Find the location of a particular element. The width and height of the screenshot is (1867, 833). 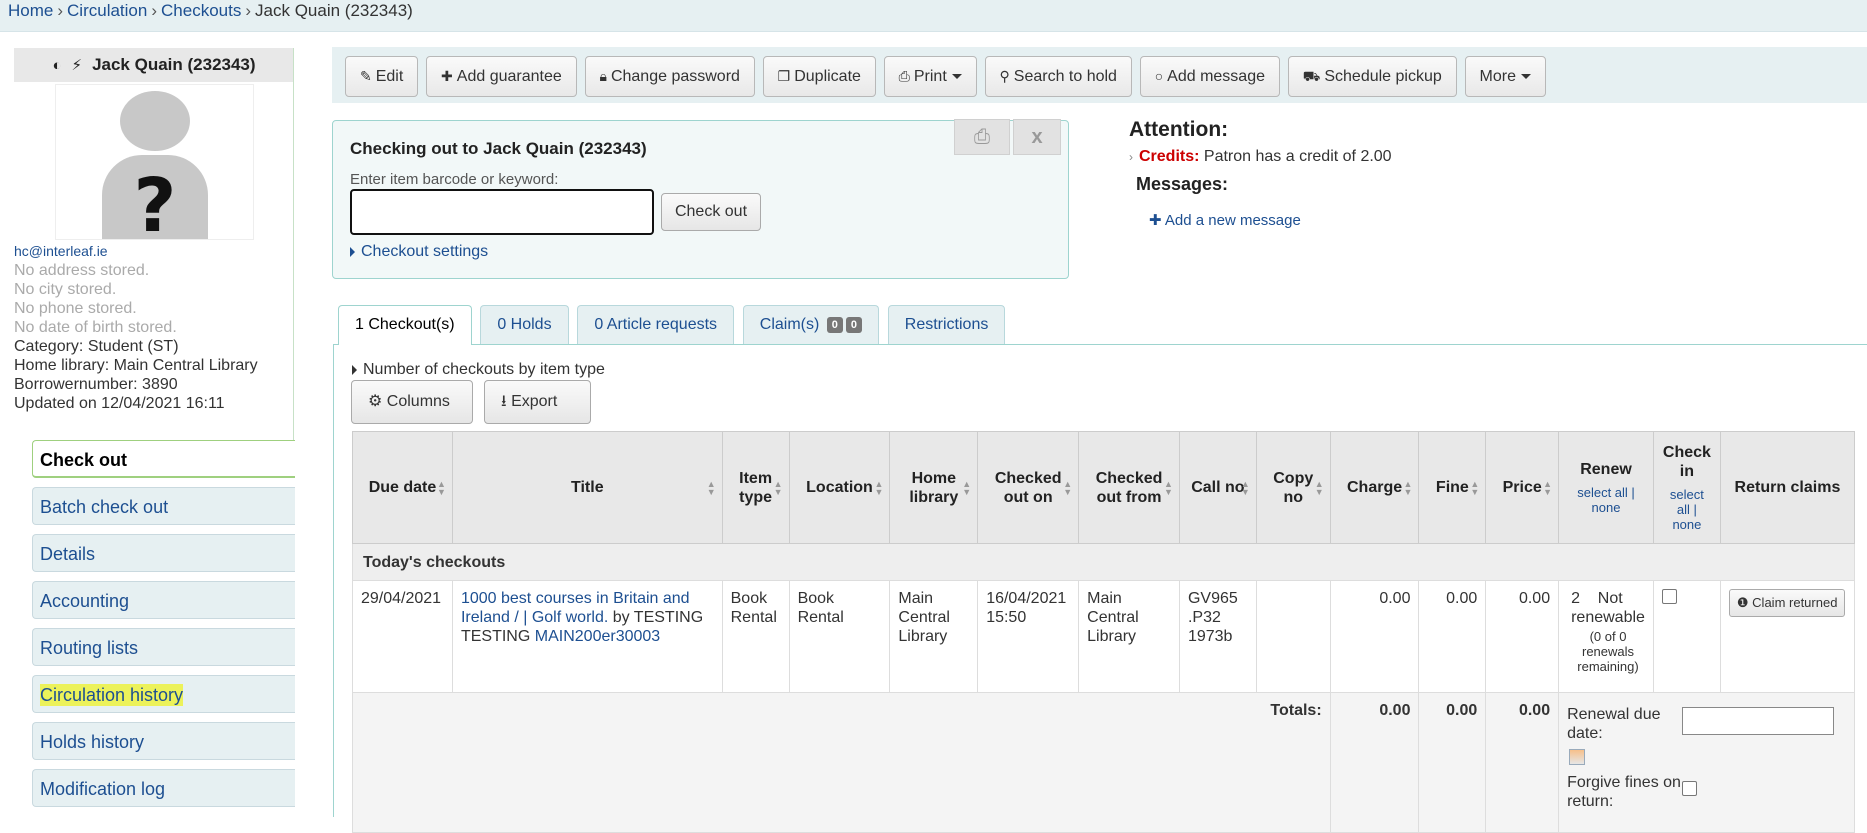

credits-notice: › Credits: Patron has a credit of 2.00 is located at coordinates (1489, 157).